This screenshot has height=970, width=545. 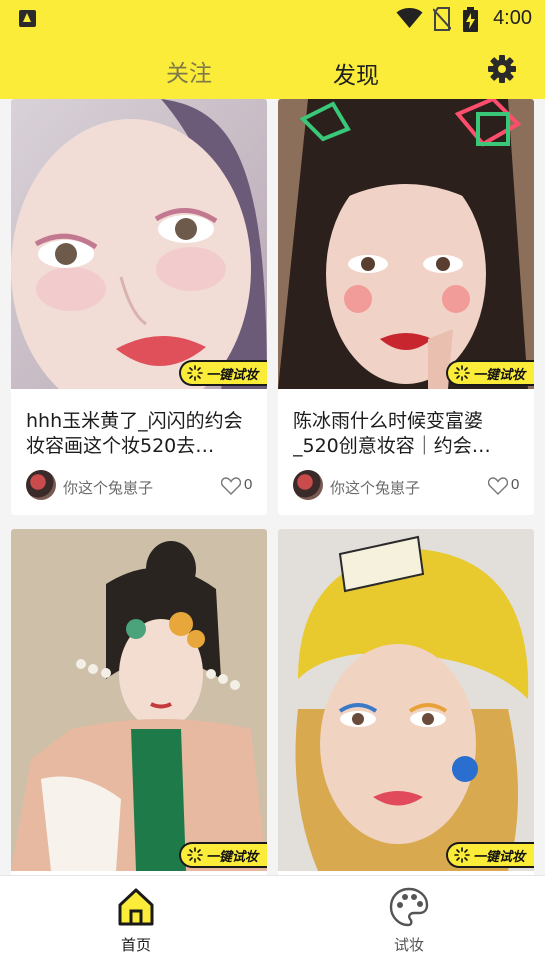 What do you see at coordinates (442, 19) in the screenshot?
I see `no-sim-icon` at bounding box center [442, 19].